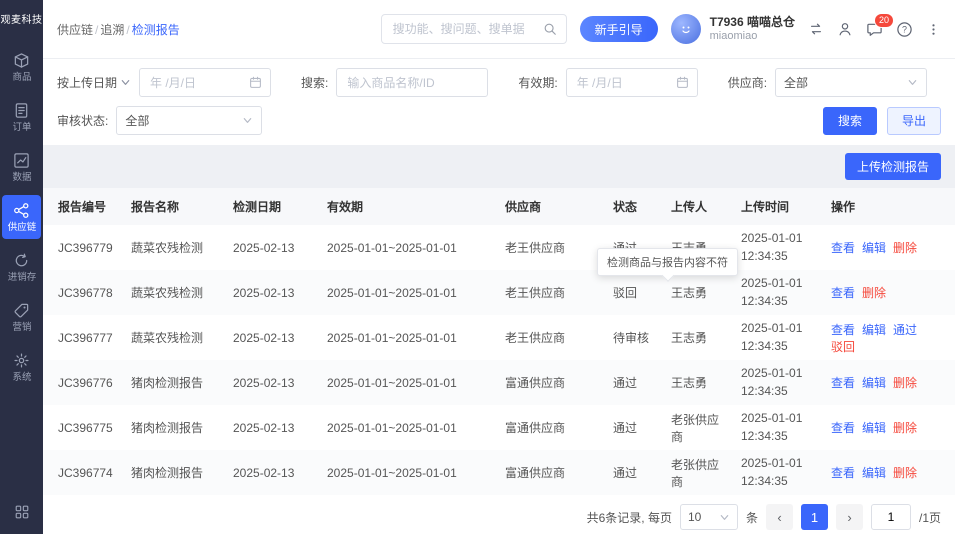 The height and width of the screenshot is (555, 955). Describe the element at coordinates (550, 29) in the screenshot. I see `search-icon` at that location.